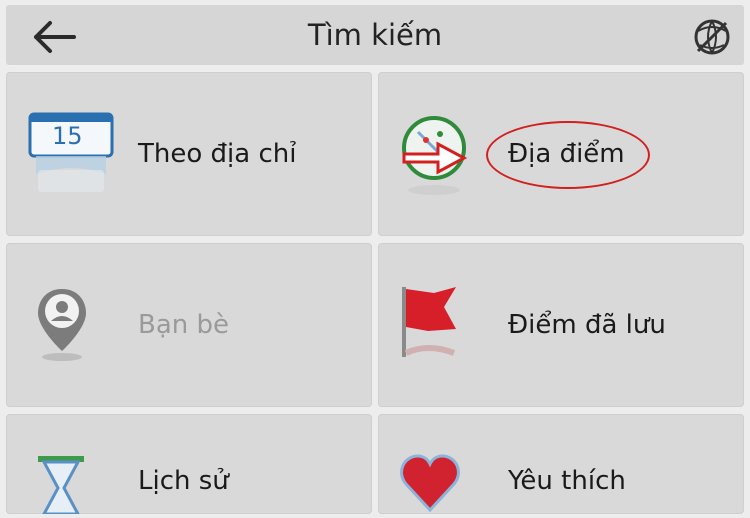 Image resolution: width=750 pixels, height=518 pixels. Describe the element at coordinates (67, 136) in the screenshot. I see `calendar-badge: 15` at that location.